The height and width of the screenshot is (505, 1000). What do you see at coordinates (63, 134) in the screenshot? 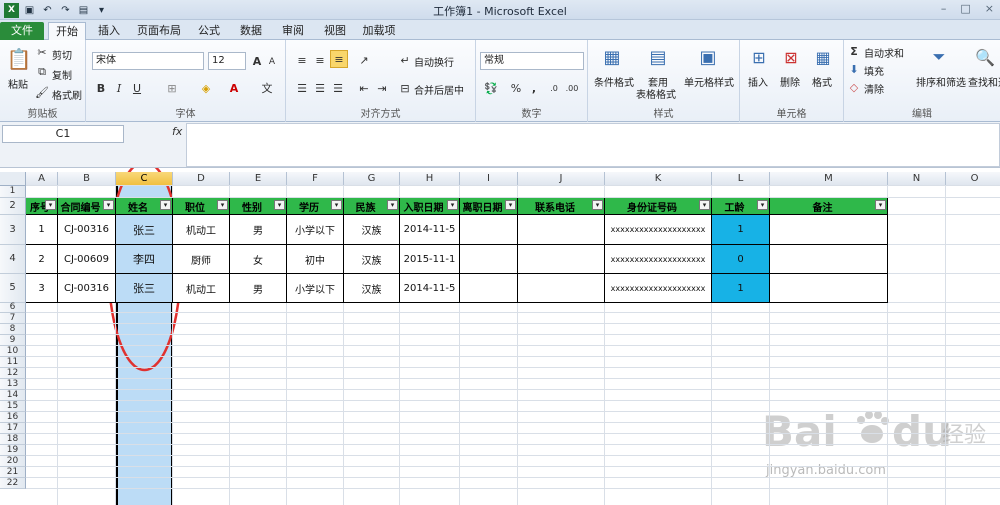
I see `name-box: C1` at bounding box center [63, 134].